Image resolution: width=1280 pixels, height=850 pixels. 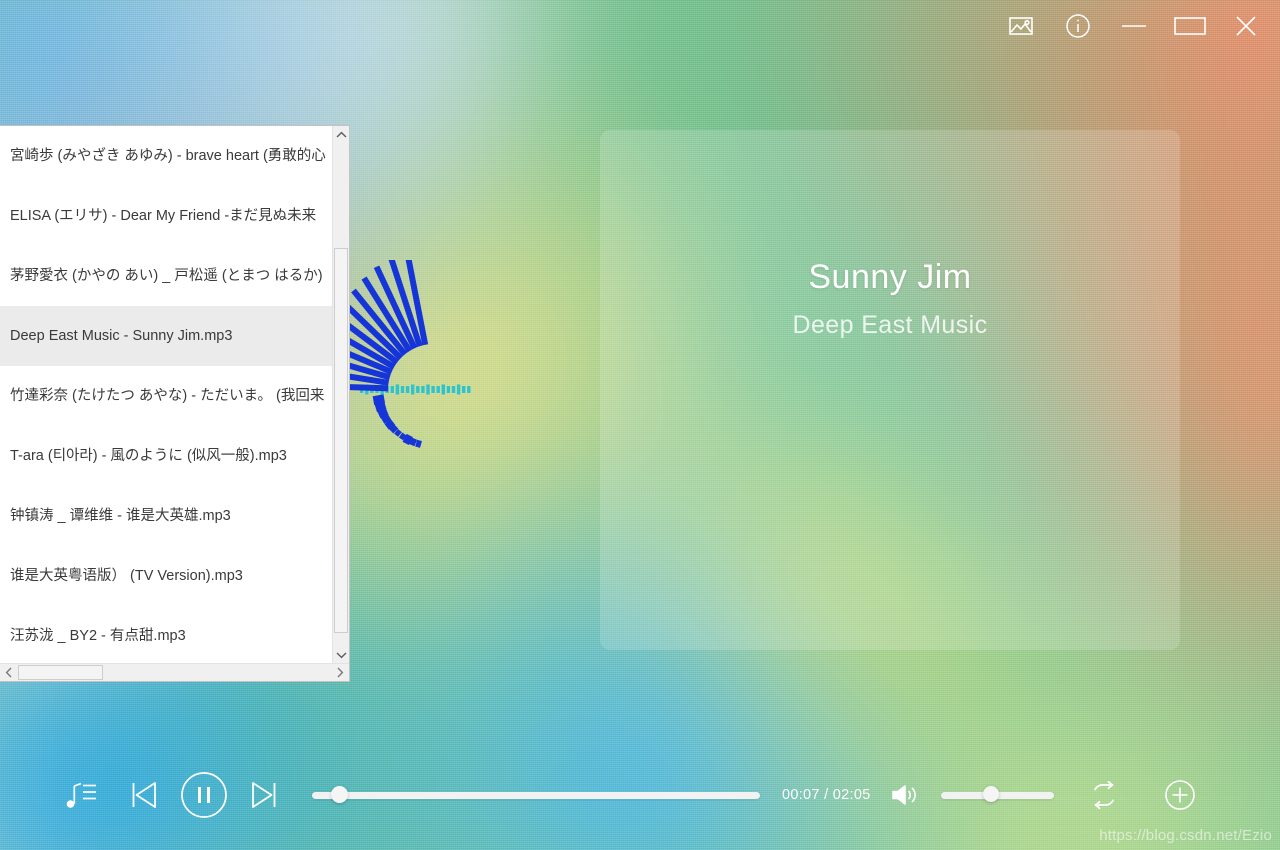 What do you see at coordinates (166, 456) in the screenshot?
I see `playlist-item: T-ara (티아라) - 風のように (似风一般).mp3` at bounding box center [166, 456].